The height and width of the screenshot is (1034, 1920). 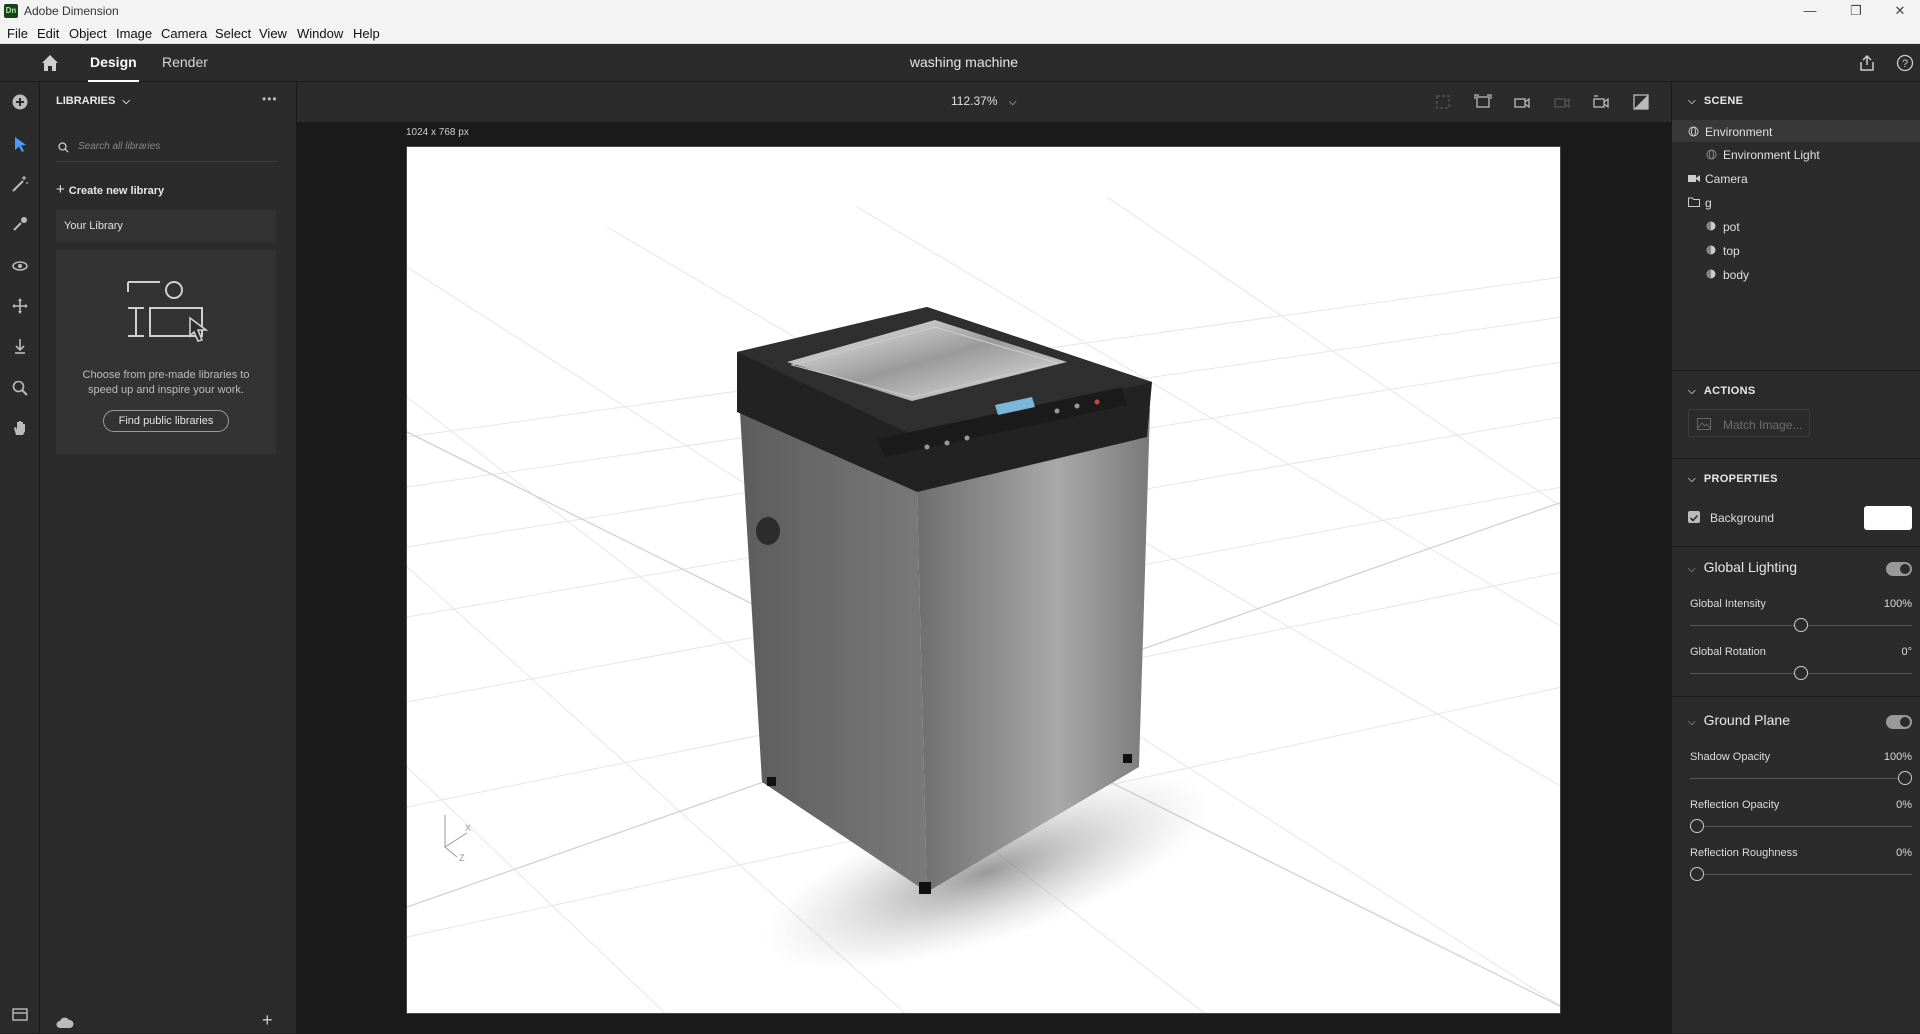 What do you see at coordinates (1728, 604) in the screenshot?
I see `global-intensity-label: Global Intensity` at bounding box center [1728, 604].